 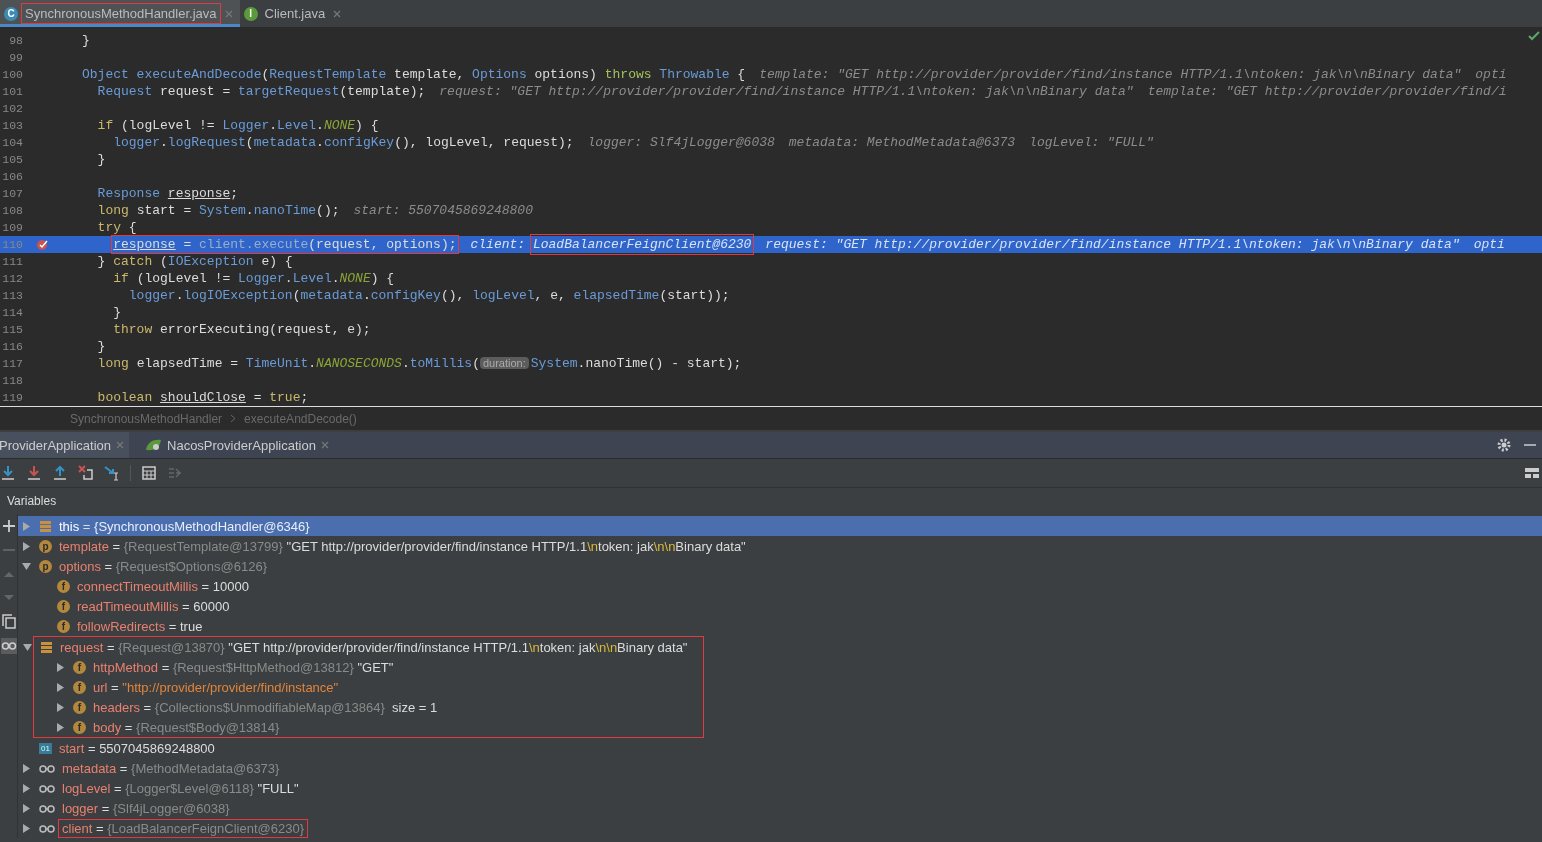 I want to click on breakpoint-icon, so click(x=42, y=244).